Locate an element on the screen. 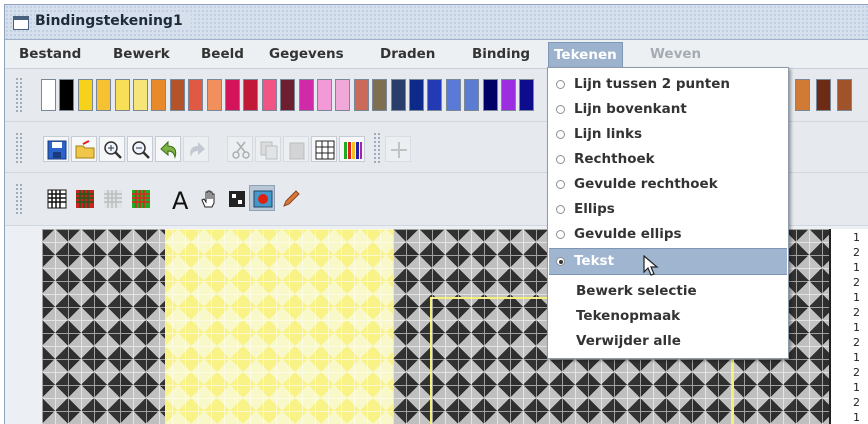 Image resolution: width=868 pixels, height=424 pixels. menu-item-label: Lijn bovenkant is located at coordinates (630, 109).